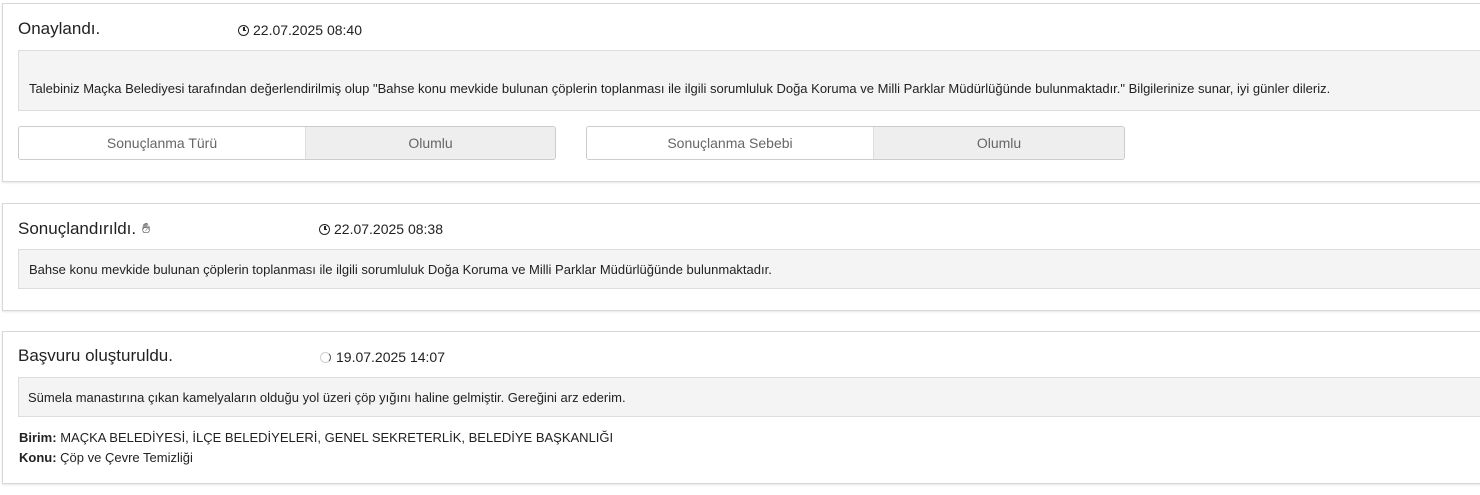 The image size is (1480, 495). Describe the element at coordinates (126, 457) in the screenshot. I see `konu-value: Çöp ve Çevre Temizliği` at that location.